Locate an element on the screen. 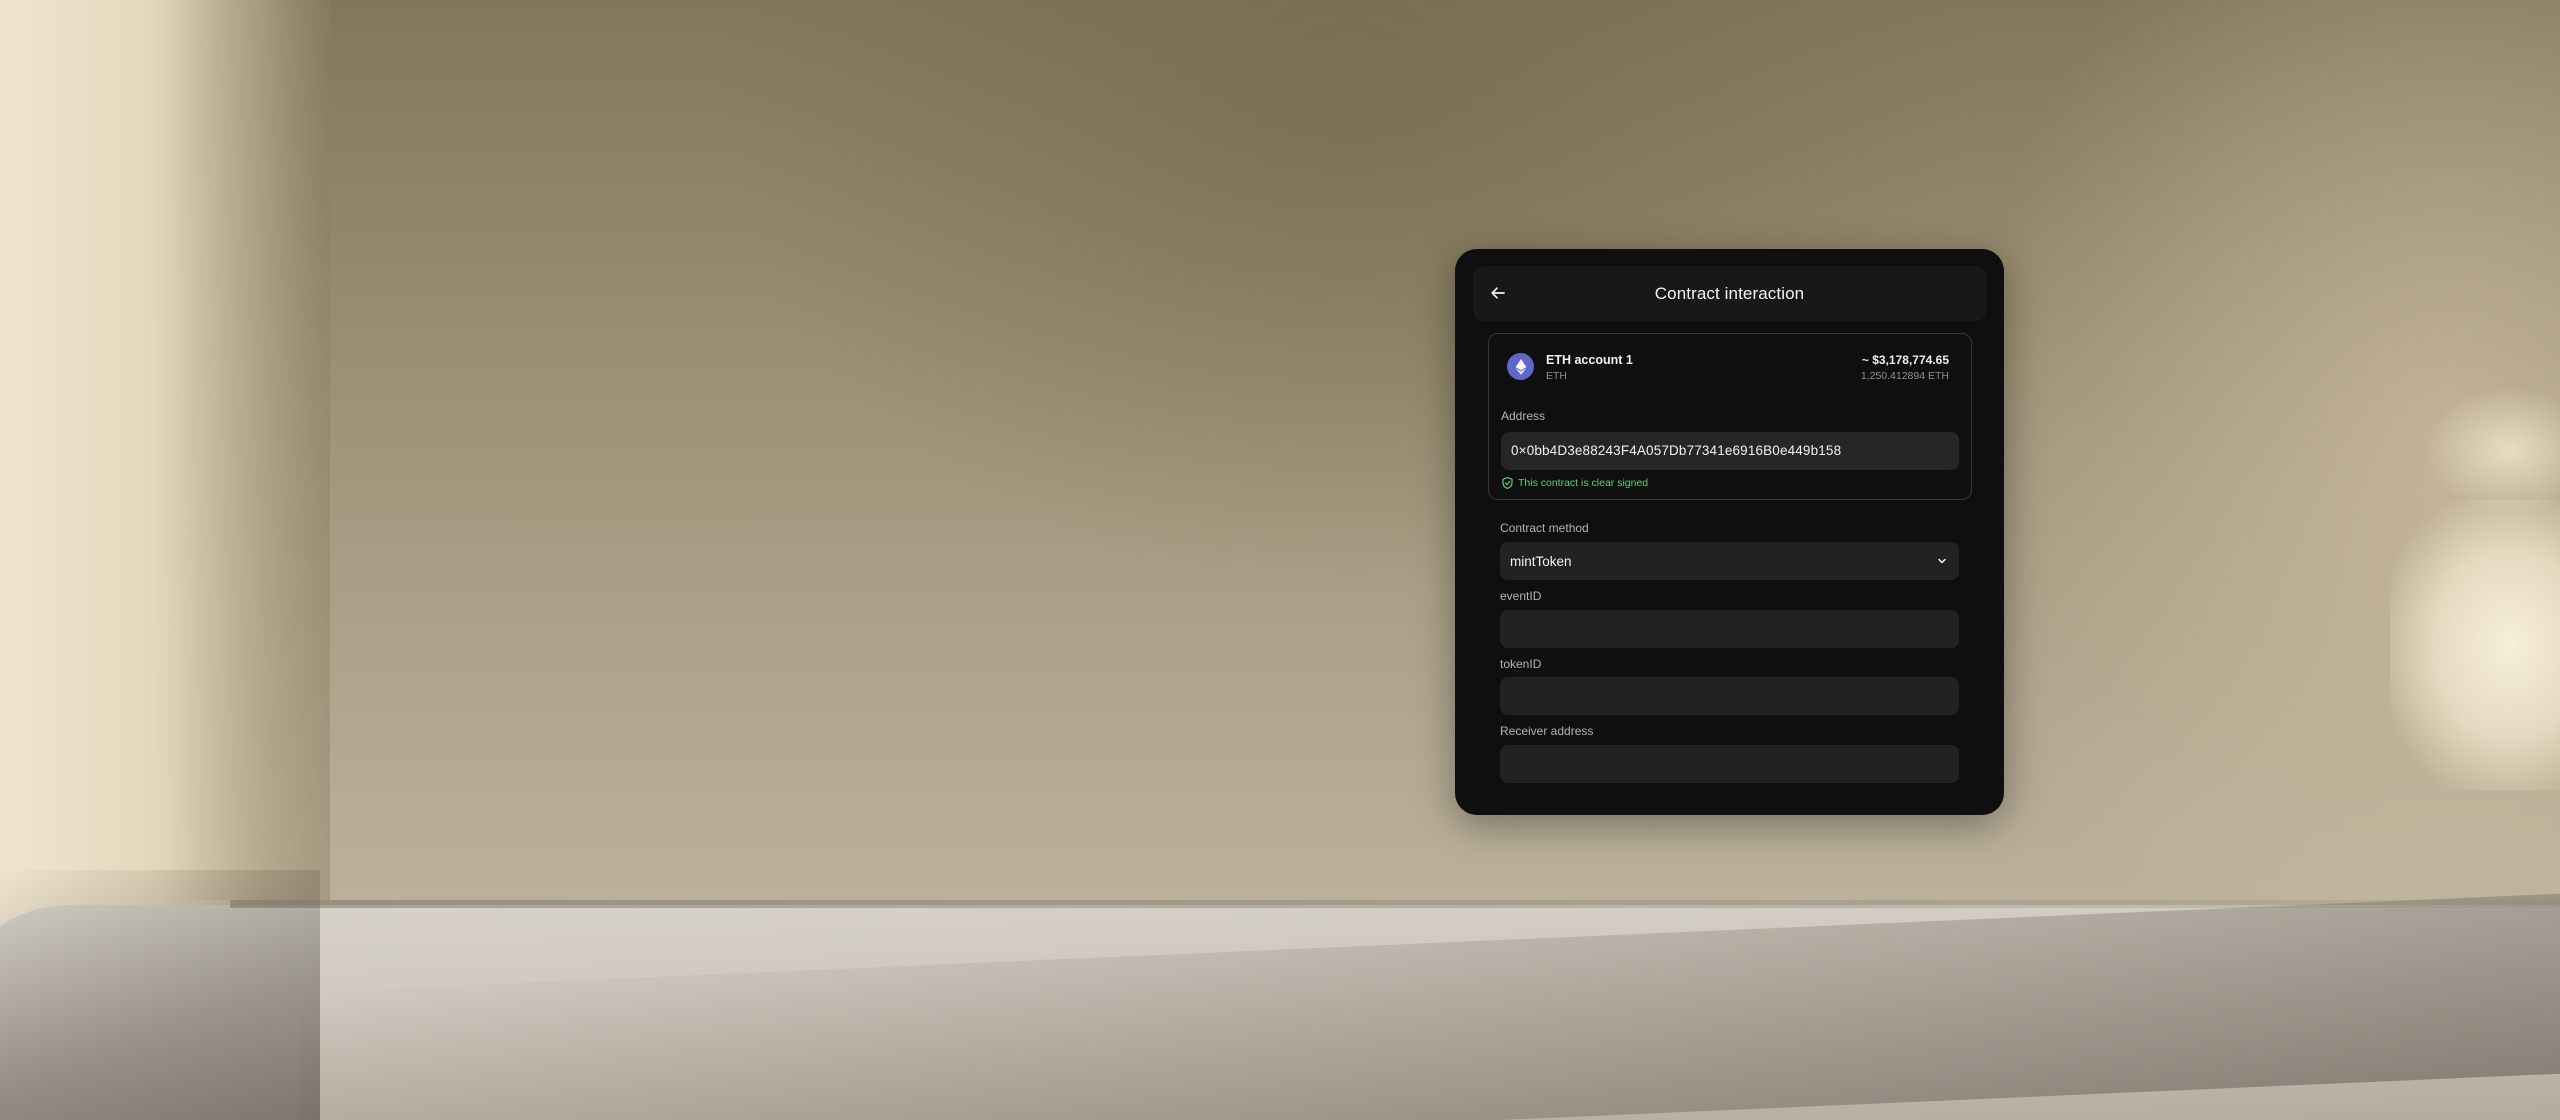 The image size is (2560, 1120). modal-header: Contract interaction is located at coordinates (1729, 293).